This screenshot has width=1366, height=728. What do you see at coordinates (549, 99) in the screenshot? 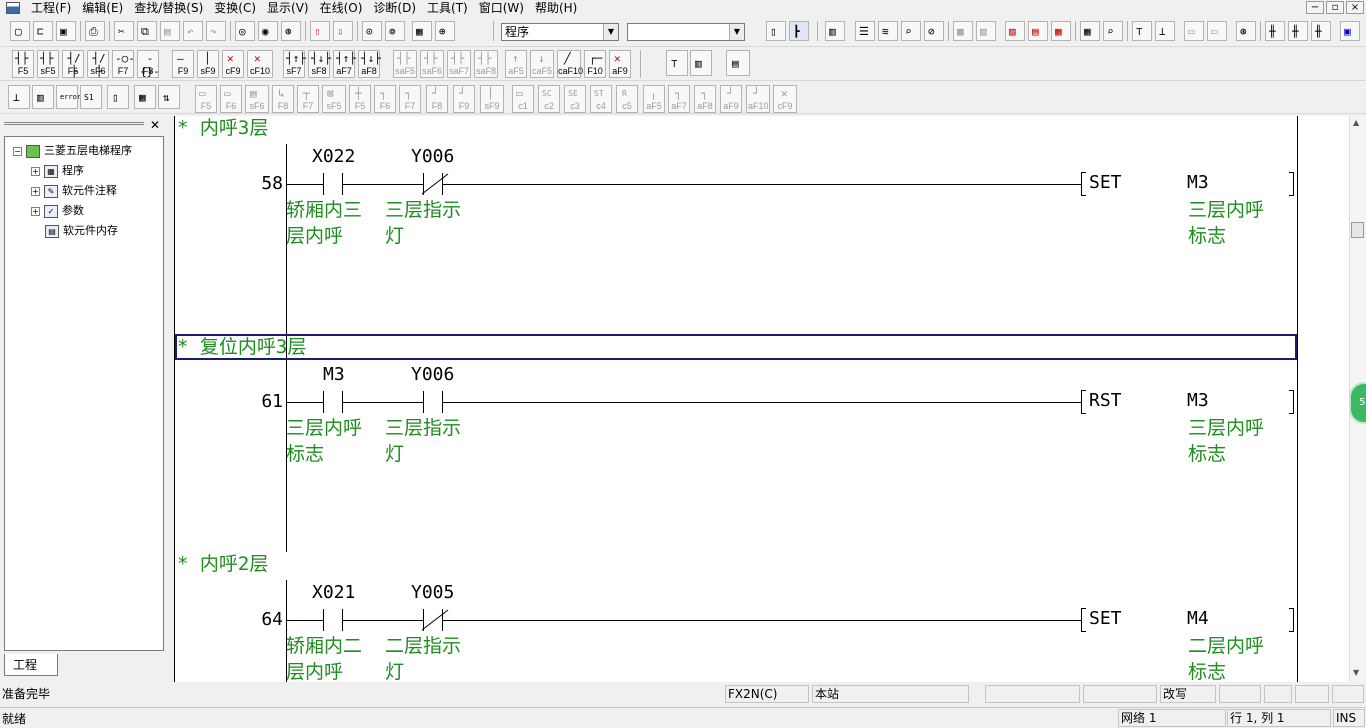
I see `sfc-c2-button: SC c2` at bounding box center [549, 99].